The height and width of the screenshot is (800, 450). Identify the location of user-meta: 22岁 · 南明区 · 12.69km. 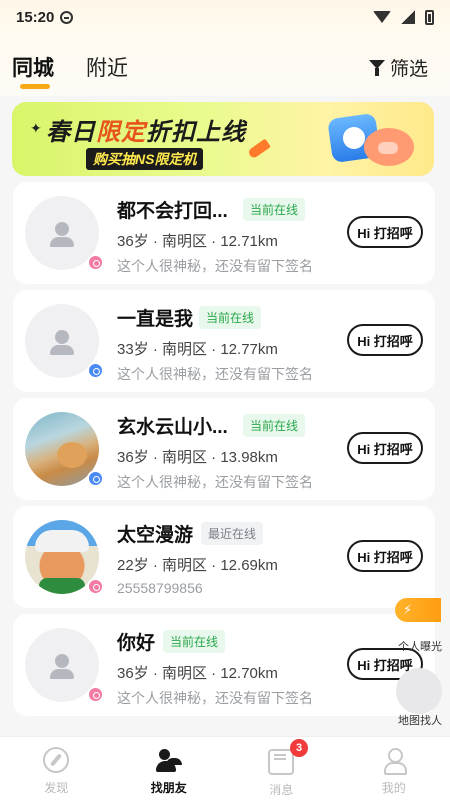
(197, 565).